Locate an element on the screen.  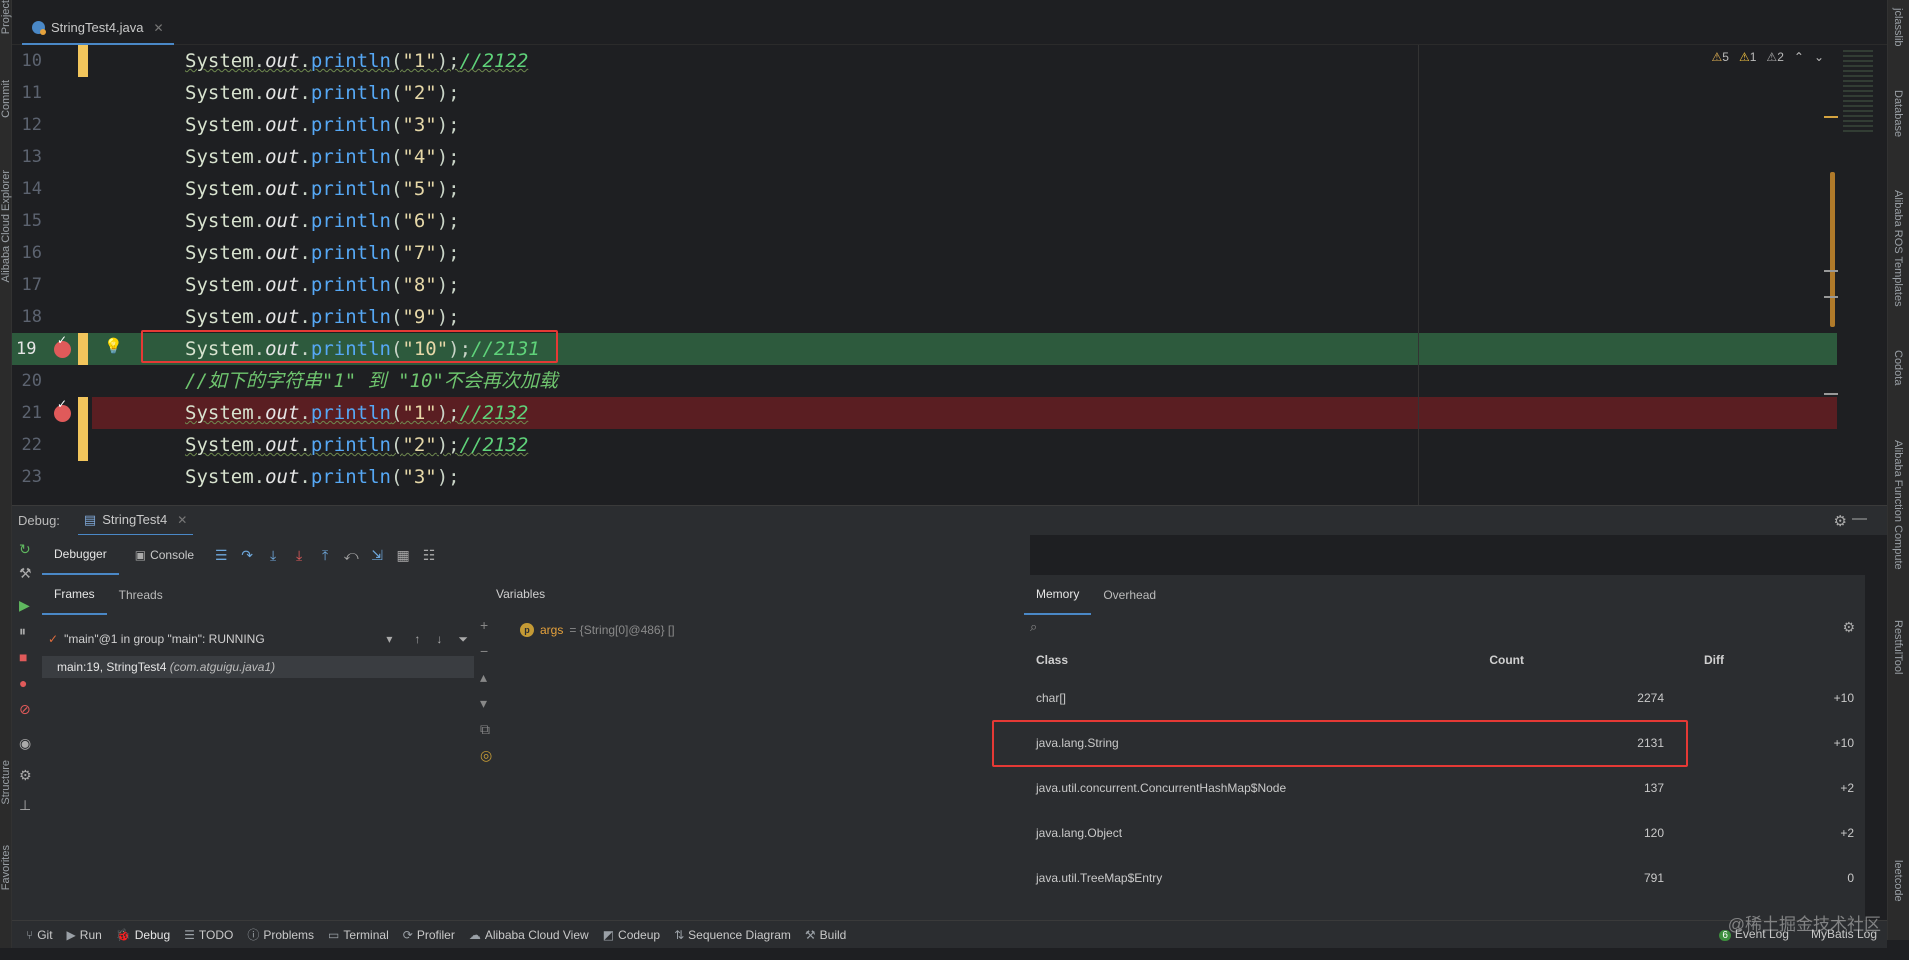
line-number: 18 is located at coordinates (28, 317).